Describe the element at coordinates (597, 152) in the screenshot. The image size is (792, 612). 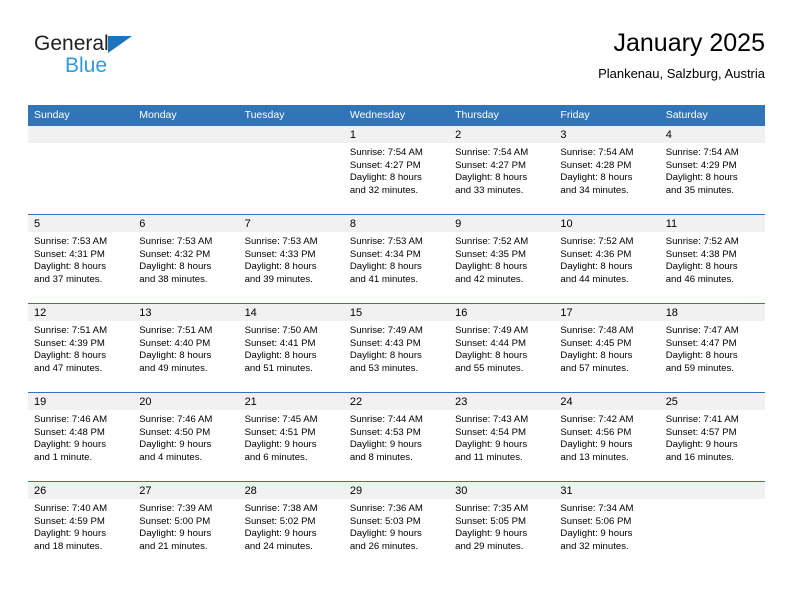
I see `sunrise-text: Sunrise: 7:54 AM` at that location.